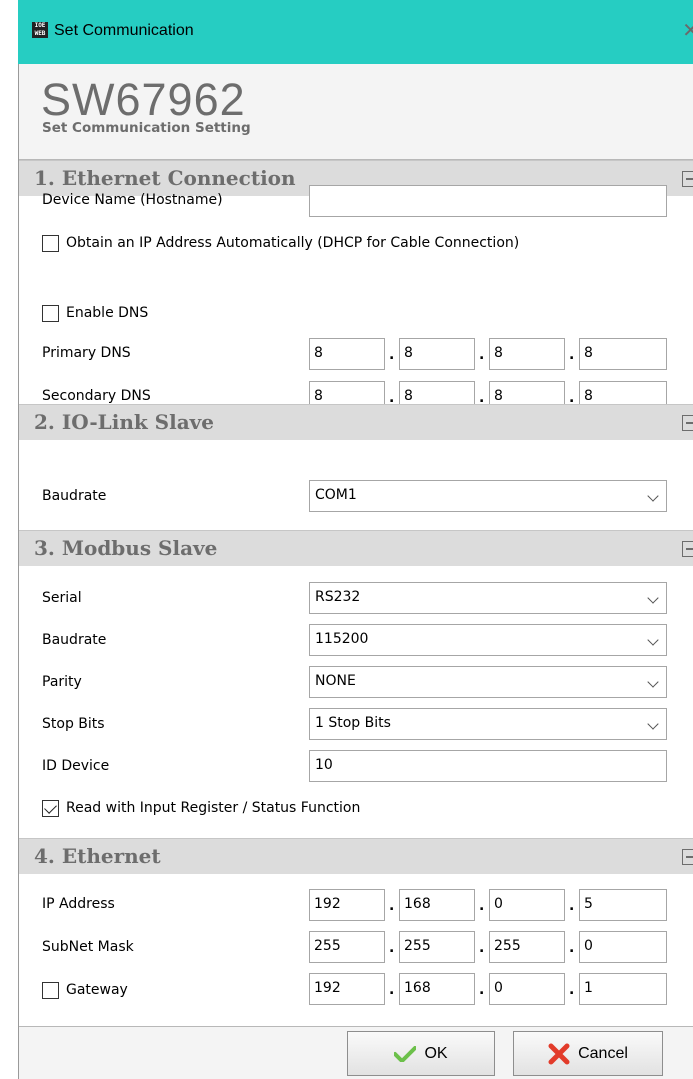 The width and height of the screenshot is (693, 1079). Describe the element at coordinates (143, 99) in the screenshot. I see `product-code: SW67962` at that location.